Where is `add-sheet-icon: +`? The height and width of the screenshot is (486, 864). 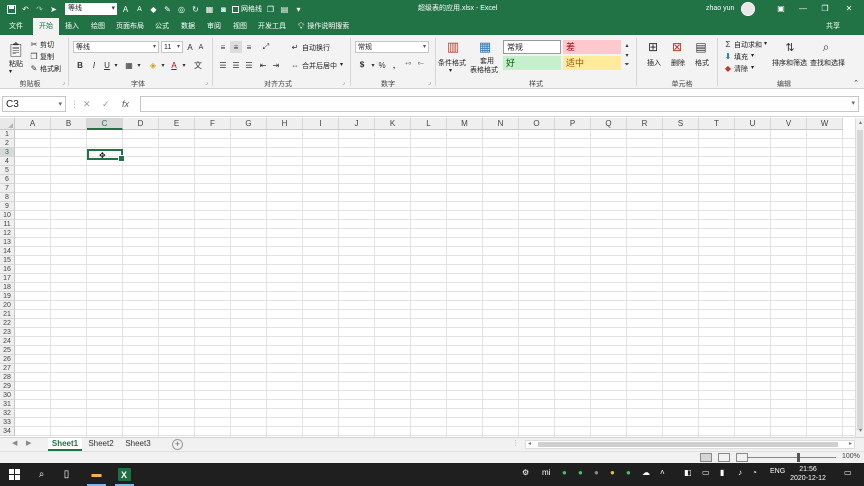
add-sheet-icon: + is located at coordinates (177, 444).